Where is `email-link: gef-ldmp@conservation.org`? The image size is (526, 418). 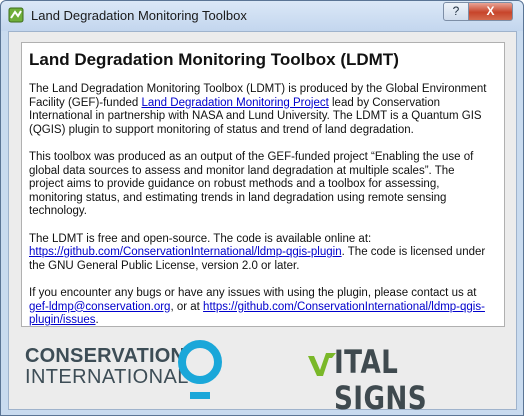
email-link: gef-ldmp@conservation.org is located at coordinates (99, 307).